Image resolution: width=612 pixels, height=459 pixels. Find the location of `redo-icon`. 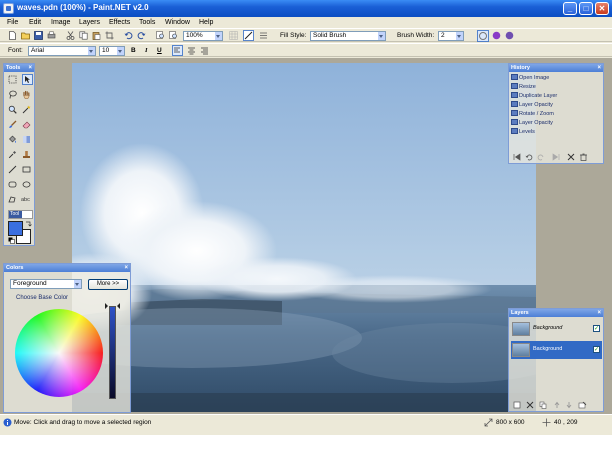

redo-icon is located at coordinates (141, 35).